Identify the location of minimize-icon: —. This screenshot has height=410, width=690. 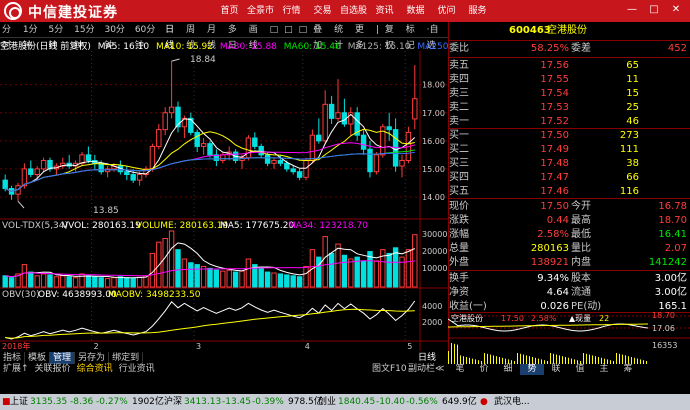
(632, 10).